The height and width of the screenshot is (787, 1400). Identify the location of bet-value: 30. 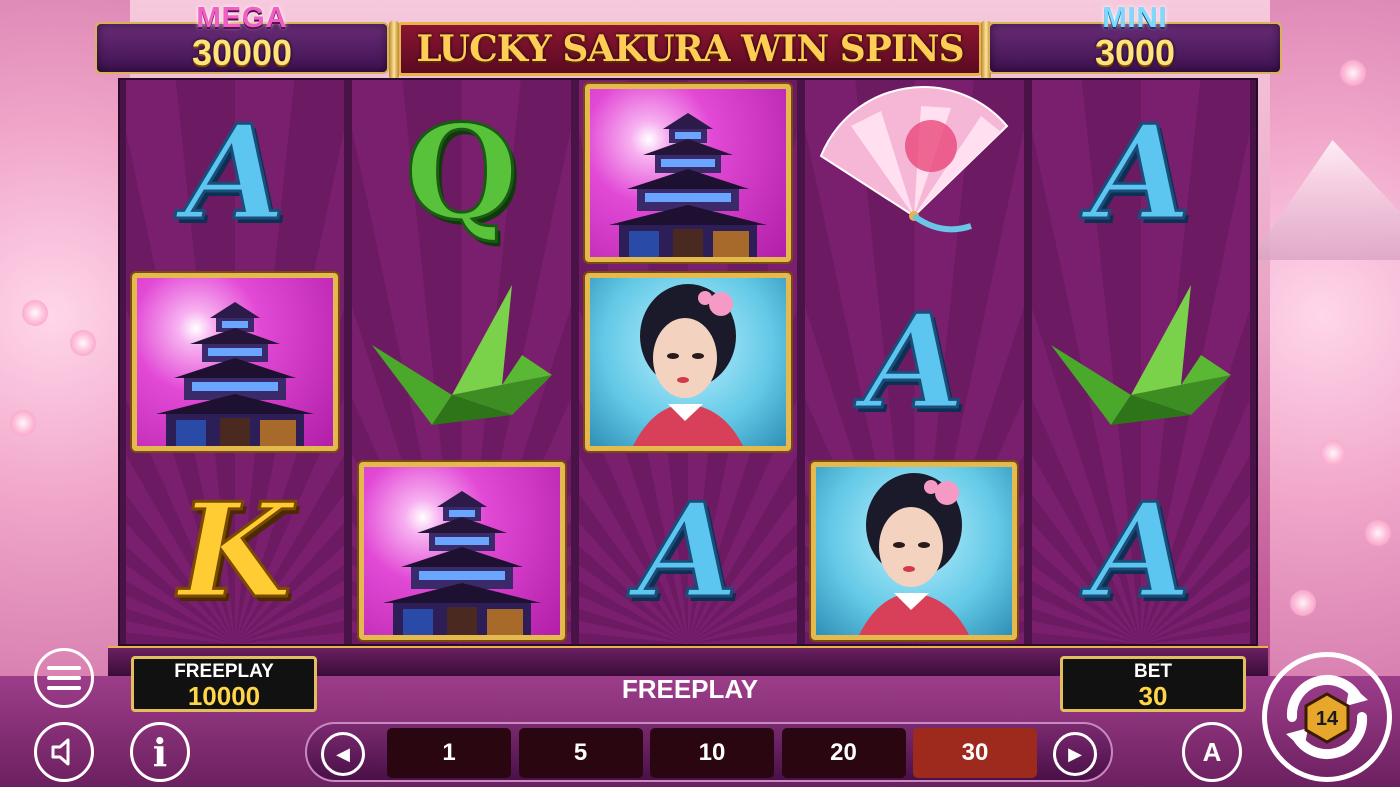
(1153, 696).